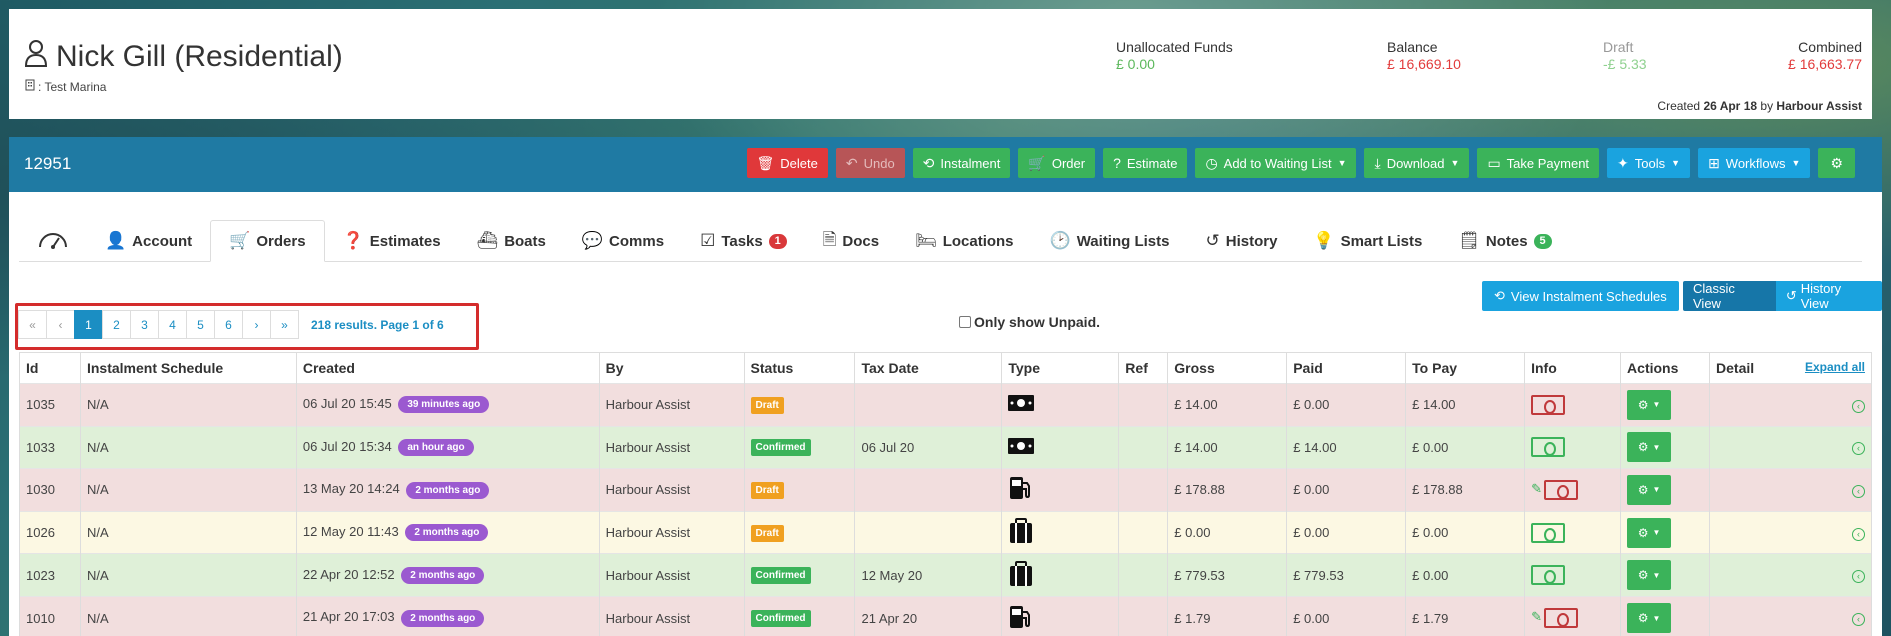 Image resolution: width=1891 pixels, height=636 pixels. What do you see at coordinates (1021, 575) in the screenshot?
I see `luggage-icon` at bounding box center [1021, 575].